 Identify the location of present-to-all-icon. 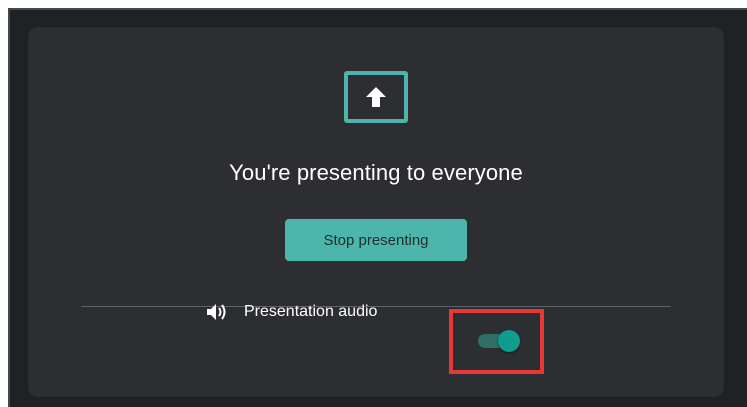
(376, 97).